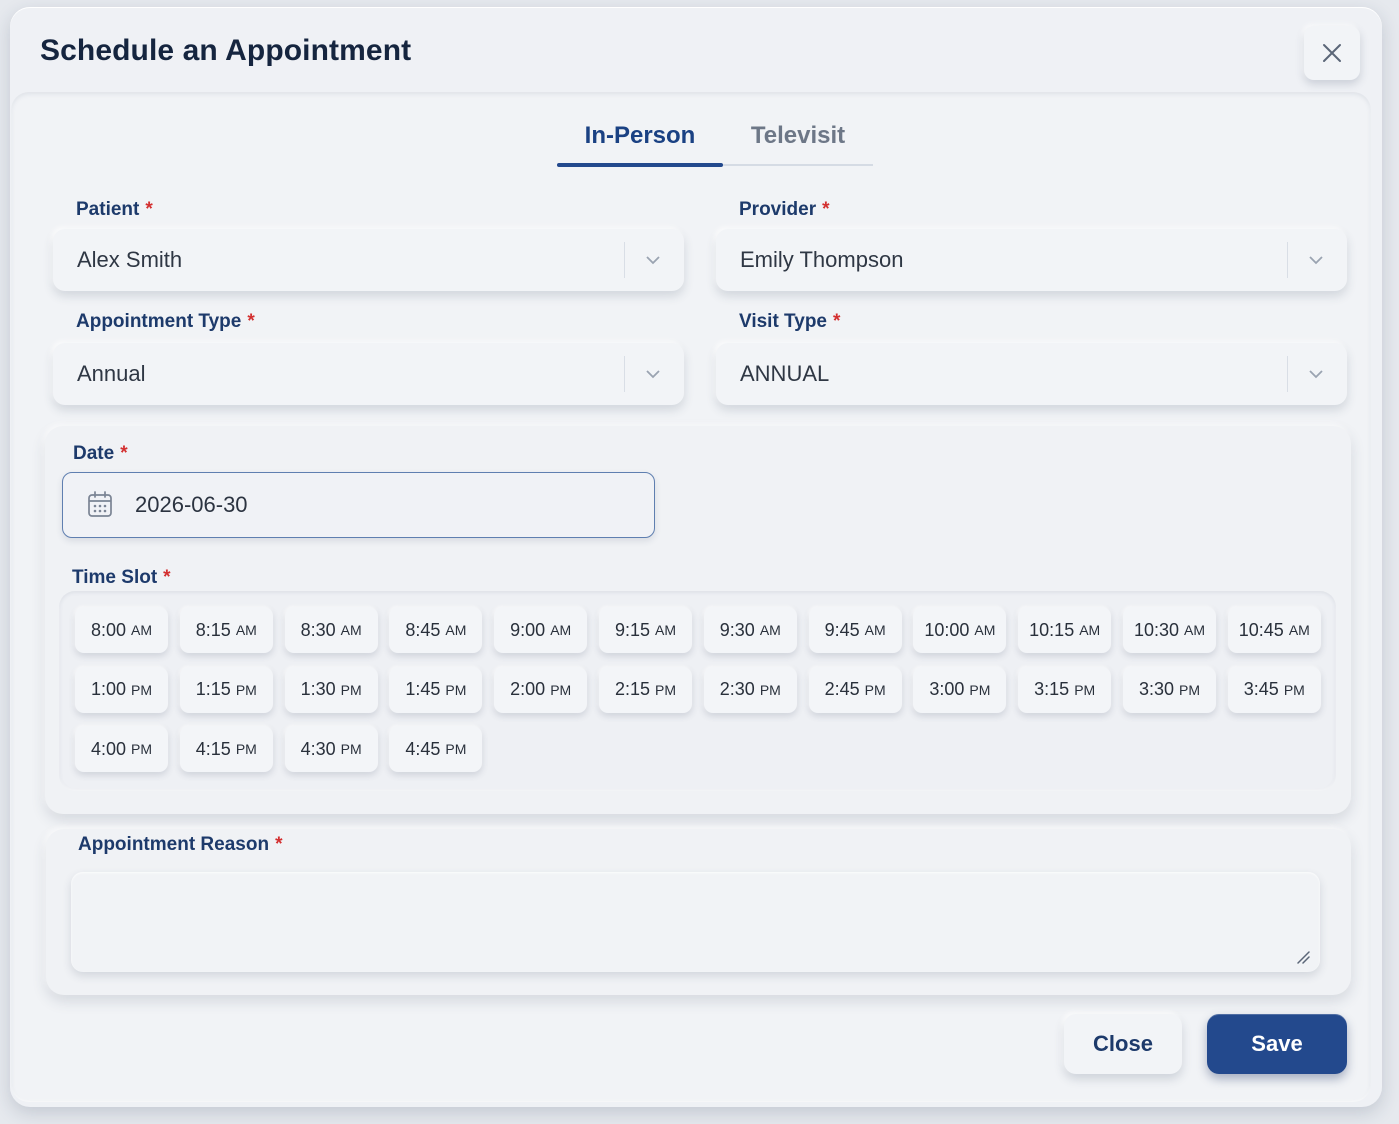 This screenshot has width=1399, height=1124. I want to click on time-slot-time: 8:15, so click(213, 629).